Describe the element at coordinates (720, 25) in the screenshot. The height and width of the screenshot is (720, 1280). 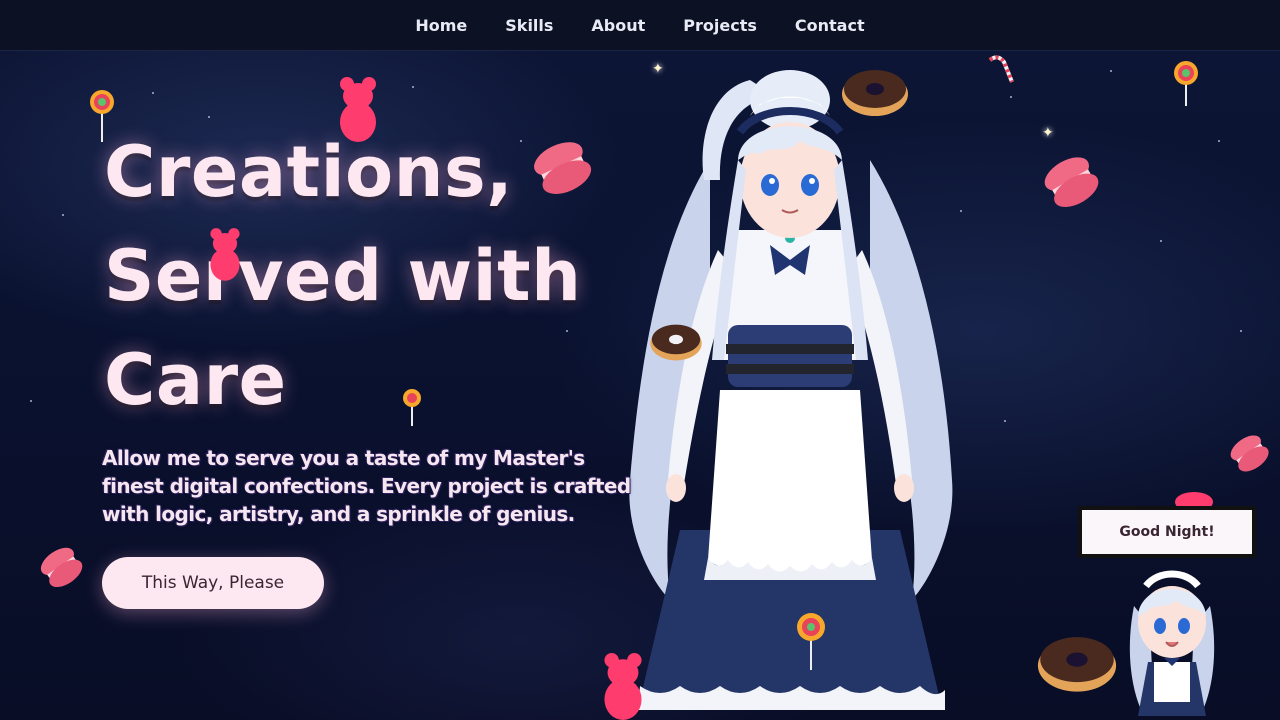
I see `nav-projects-link: Projects` at that location.